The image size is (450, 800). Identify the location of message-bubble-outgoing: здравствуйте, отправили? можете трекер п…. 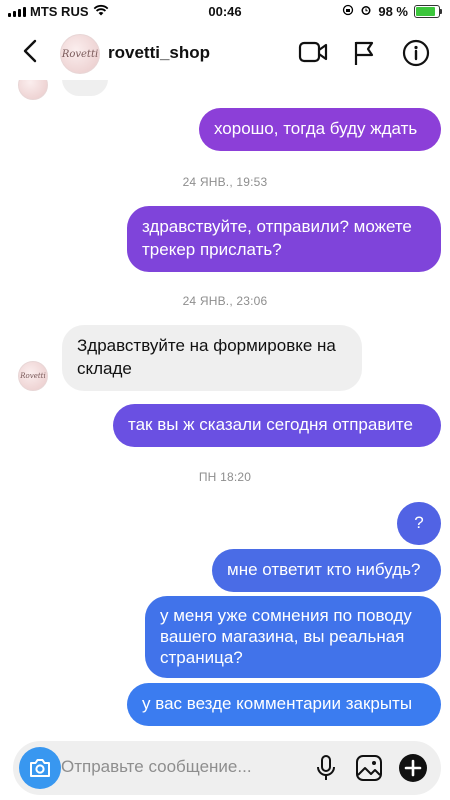
(284, 239).